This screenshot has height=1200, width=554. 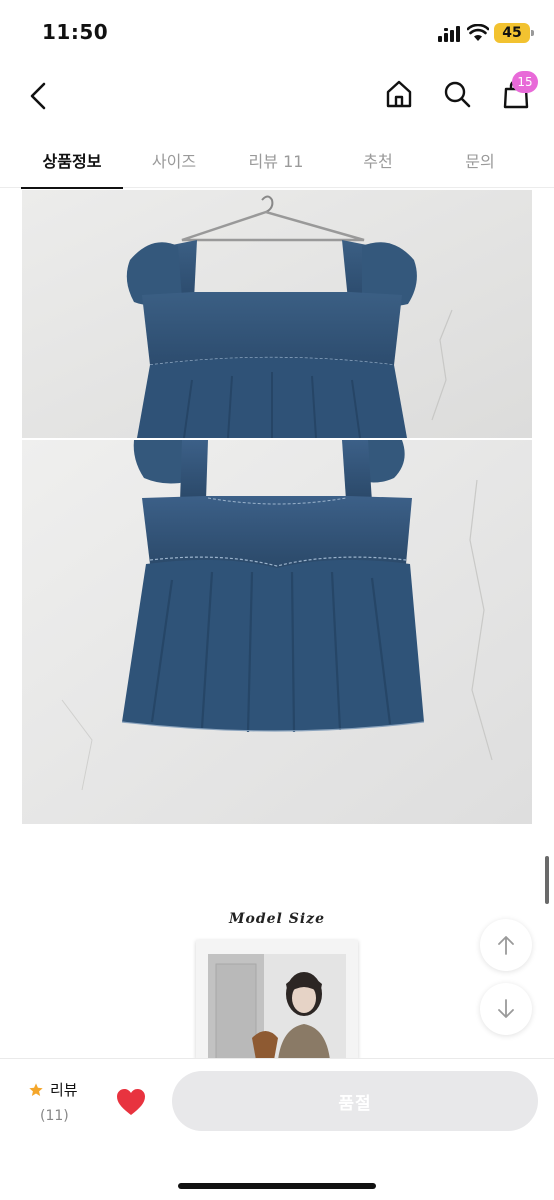 I want to click on back-button, so click(x=38, y=96).